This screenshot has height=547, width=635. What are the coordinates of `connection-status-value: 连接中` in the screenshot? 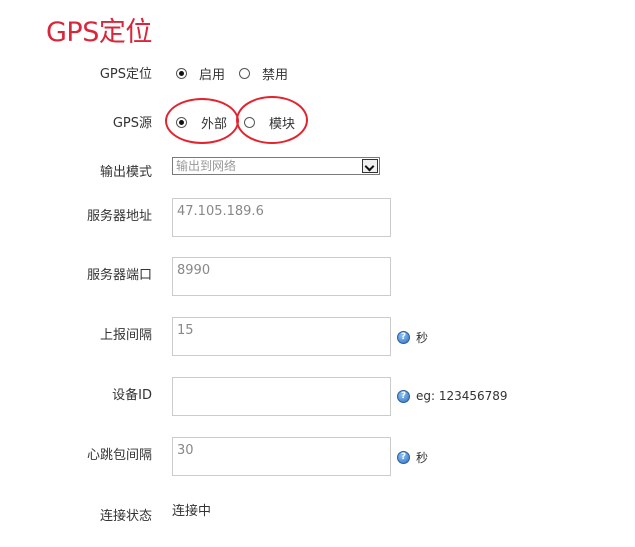 It's located at (192, 511).